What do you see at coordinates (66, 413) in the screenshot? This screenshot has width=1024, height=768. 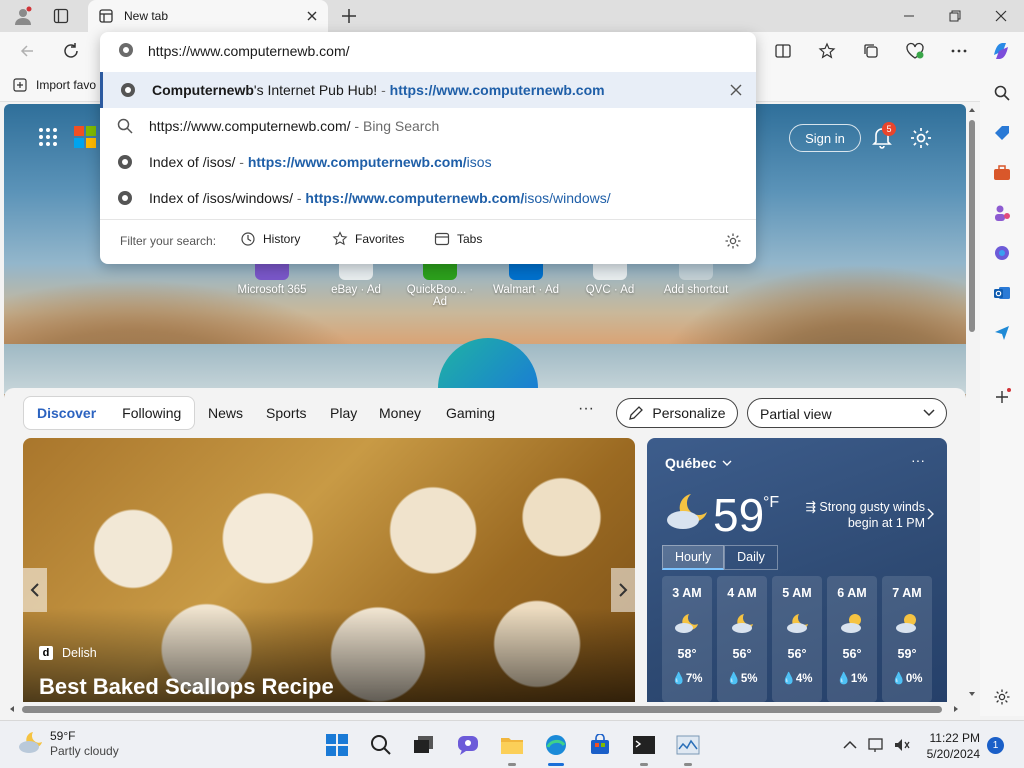 I see `tab-discover: Discover` at bounding box center [66, 413].